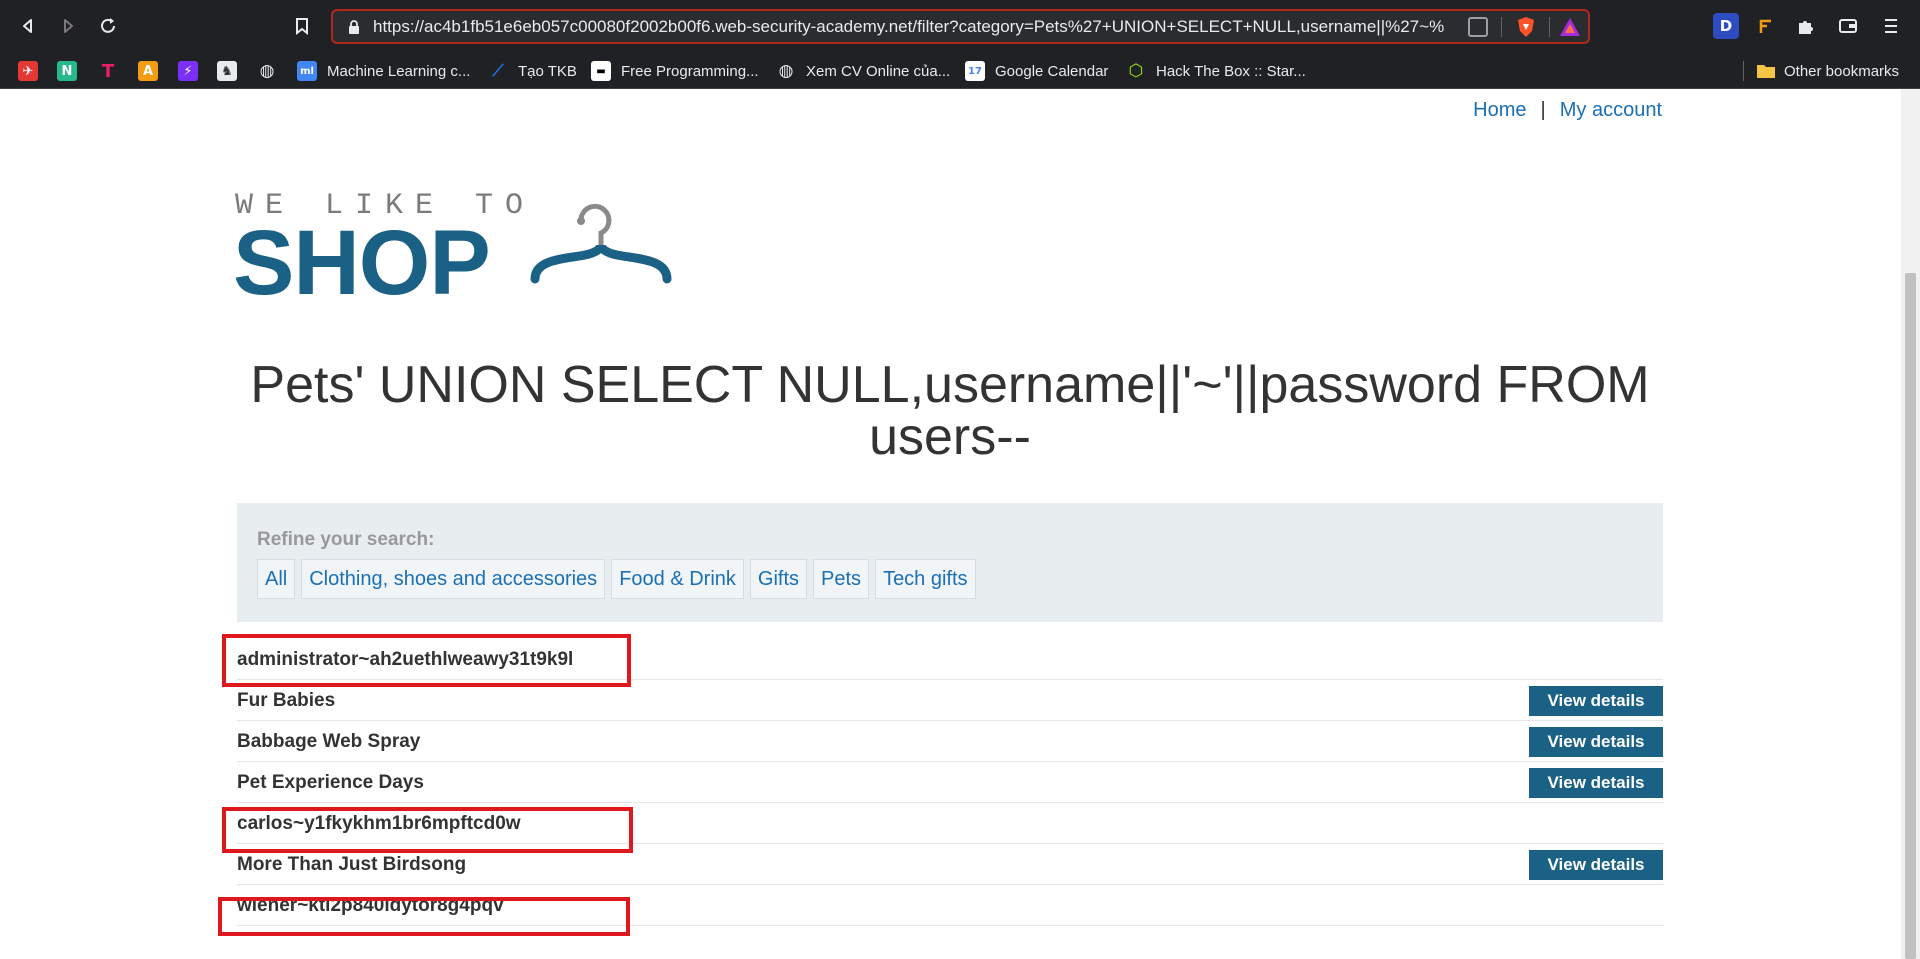 Image resolution: width=1920 pixels, height=959 pixels. I want to click on brave-shield-icon, so click(1526, 27).